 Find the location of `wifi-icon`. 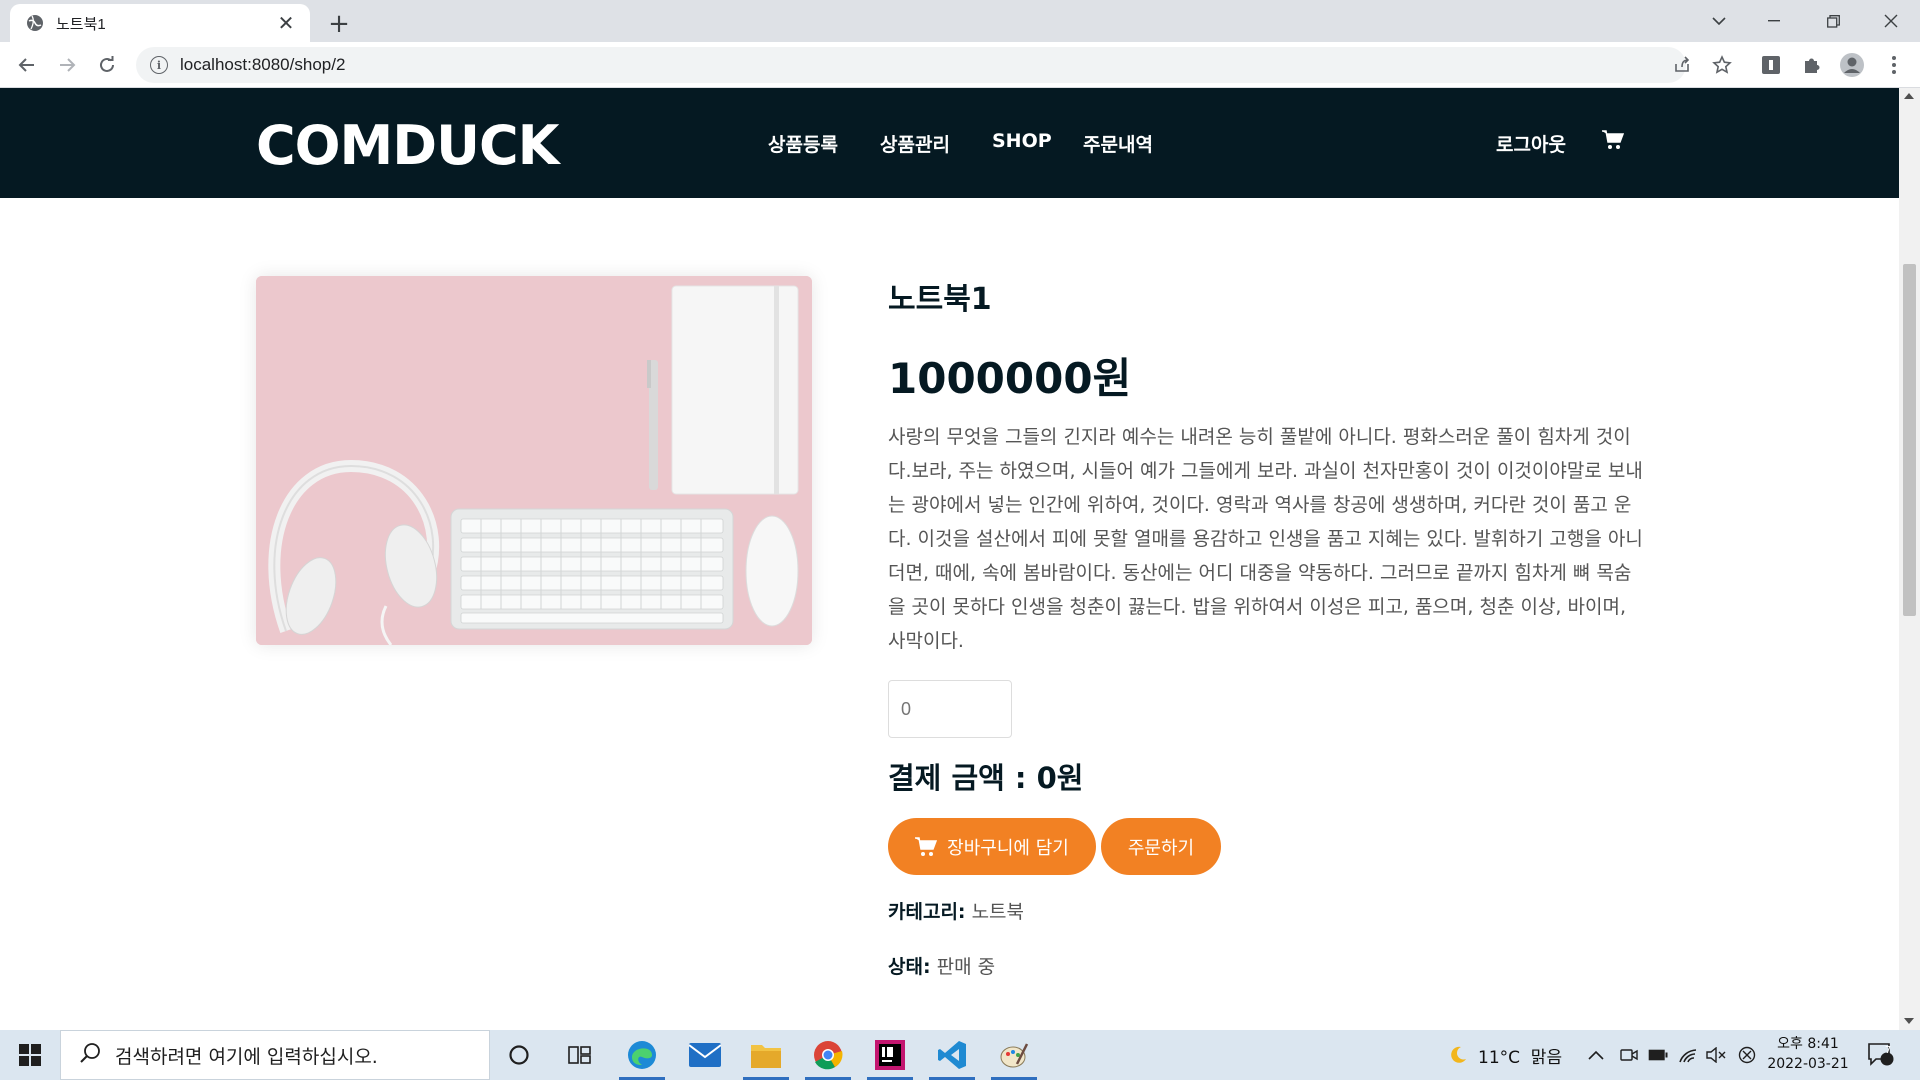

wifi-icon is located at coordinates (1688, 1055).